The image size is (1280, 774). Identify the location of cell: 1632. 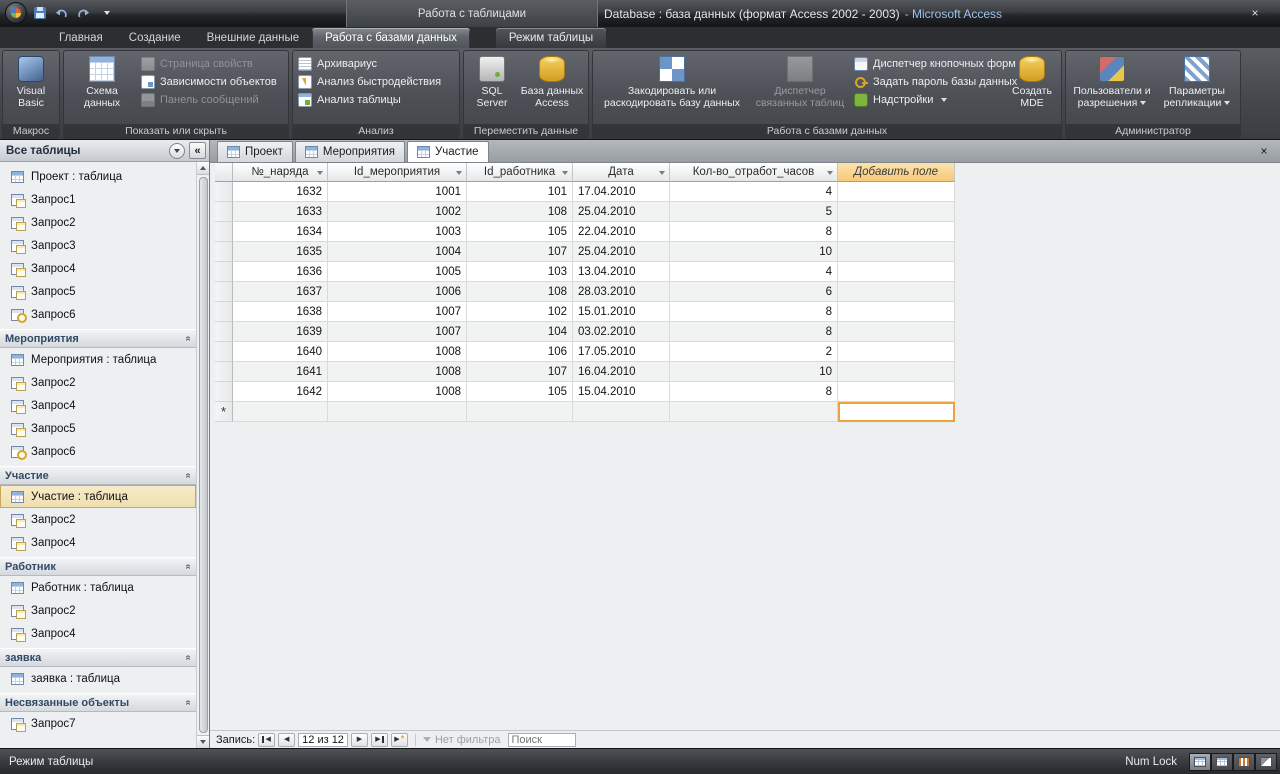
(280, 192).